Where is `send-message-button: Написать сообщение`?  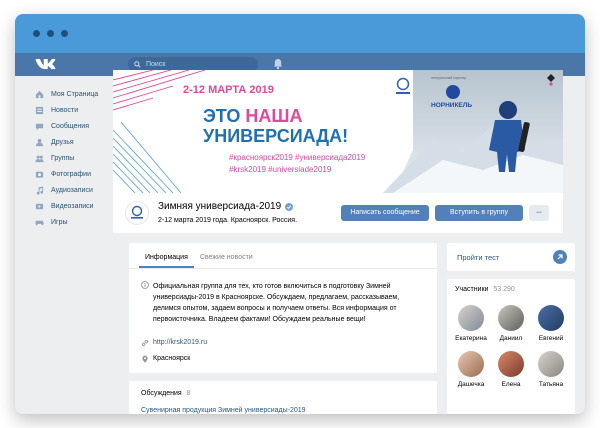
send-message-button: Написать сообщение is located at coordinates (385, 213).